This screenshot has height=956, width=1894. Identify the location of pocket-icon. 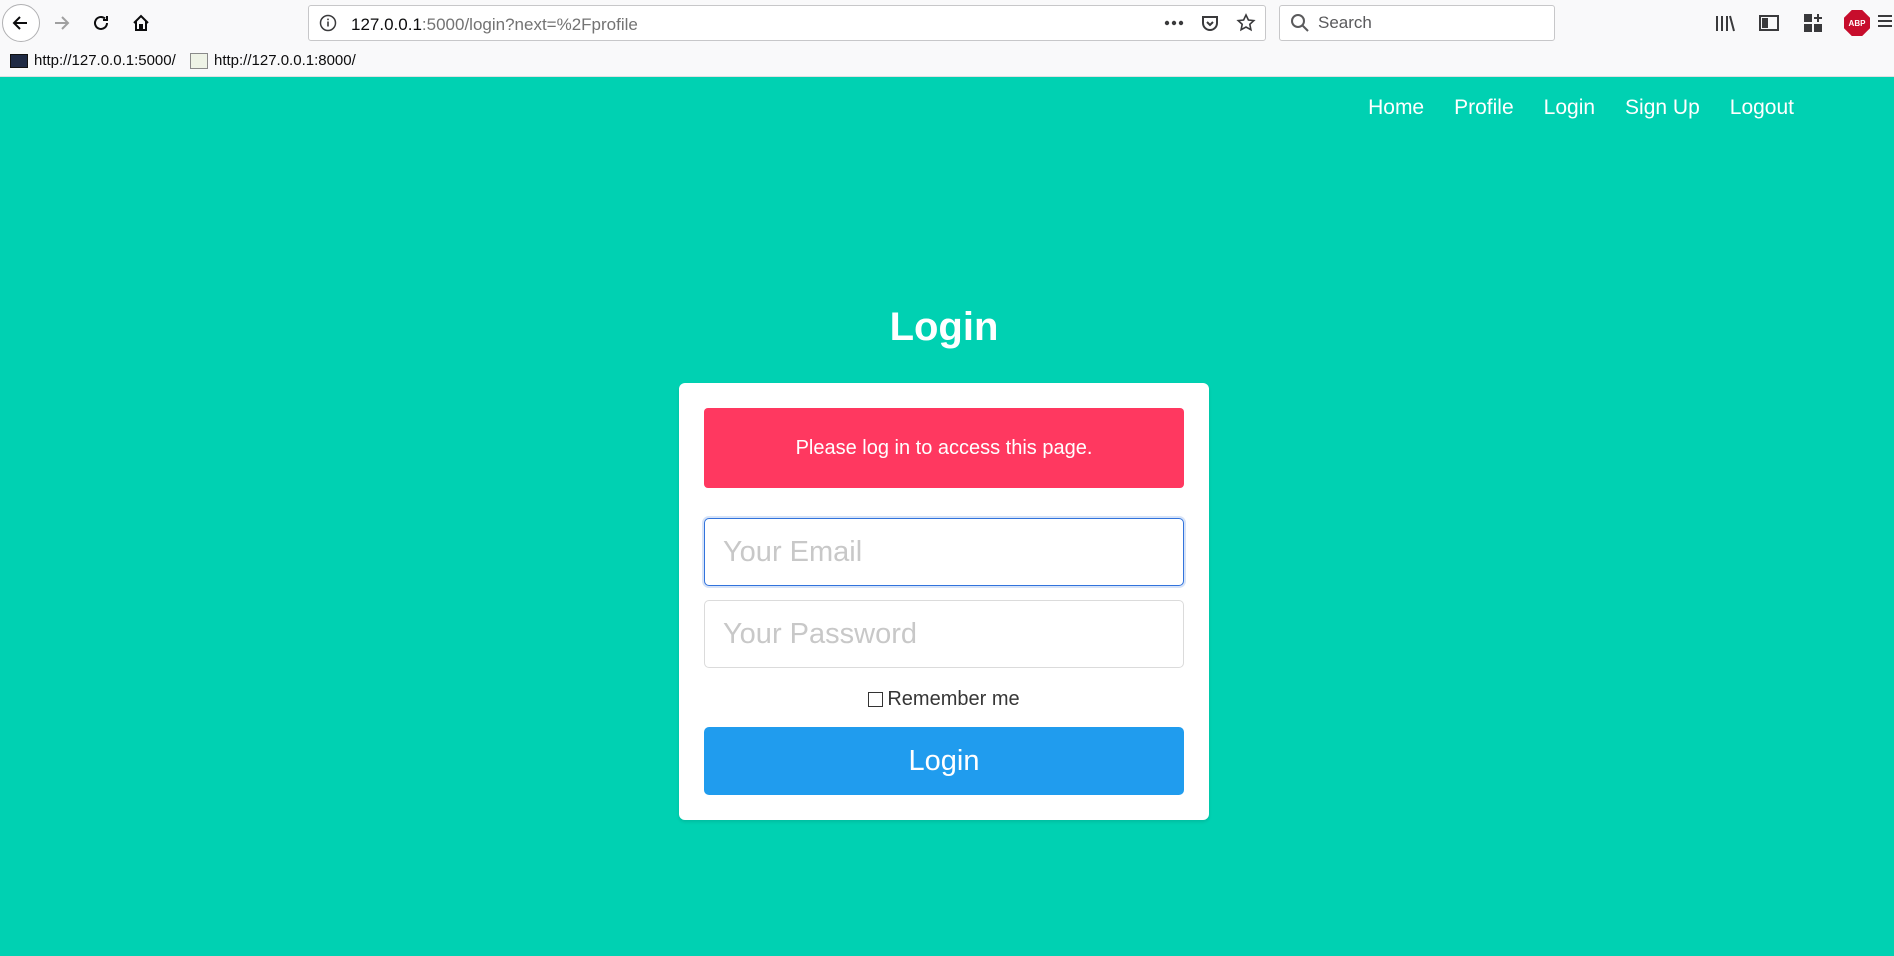
(1210, 23).